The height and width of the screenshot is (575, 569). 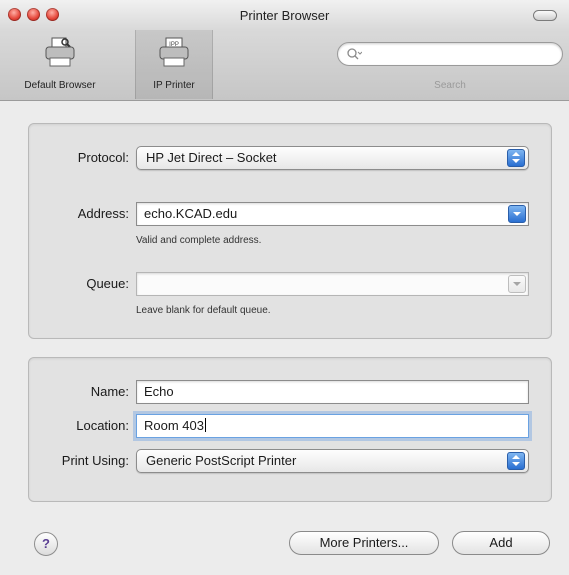 What do you see at coordinates (211, 157) in the screenshot?
I see `protocol-value: HP Jet Direct – Socket` at bounding box center [211, 157].